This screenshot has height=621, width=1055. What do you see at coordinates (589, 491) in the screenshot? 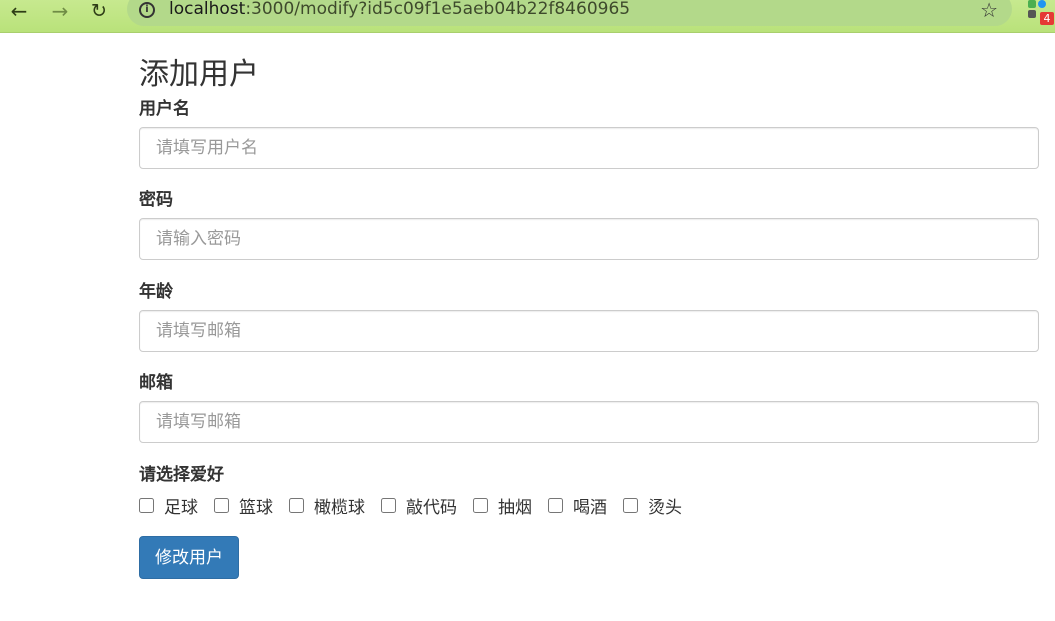
I see `hobbies-group: 请选择爱好 足球 篮球 橄榄球 敲代码 抽烟 喝酒 烫头` at bounding box center [589, 491].